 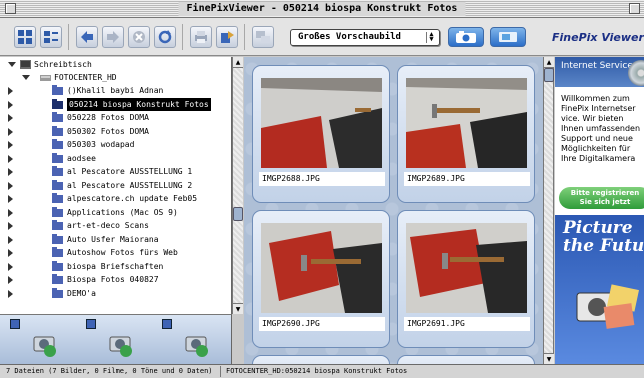 What do you see at coordinates (634, 8) in the screenshot?
I see `window-zoom-box` at bounding box center [634, 8].